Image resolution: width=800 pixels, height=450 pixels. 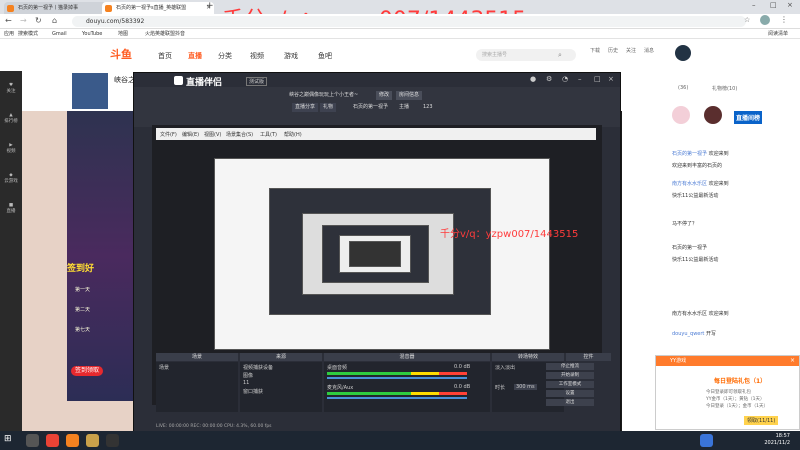 What do you see at coordinates (305, 107) in the screenshot?
I see `live-share-button: 直播分享` at bounding box center [305, 107].